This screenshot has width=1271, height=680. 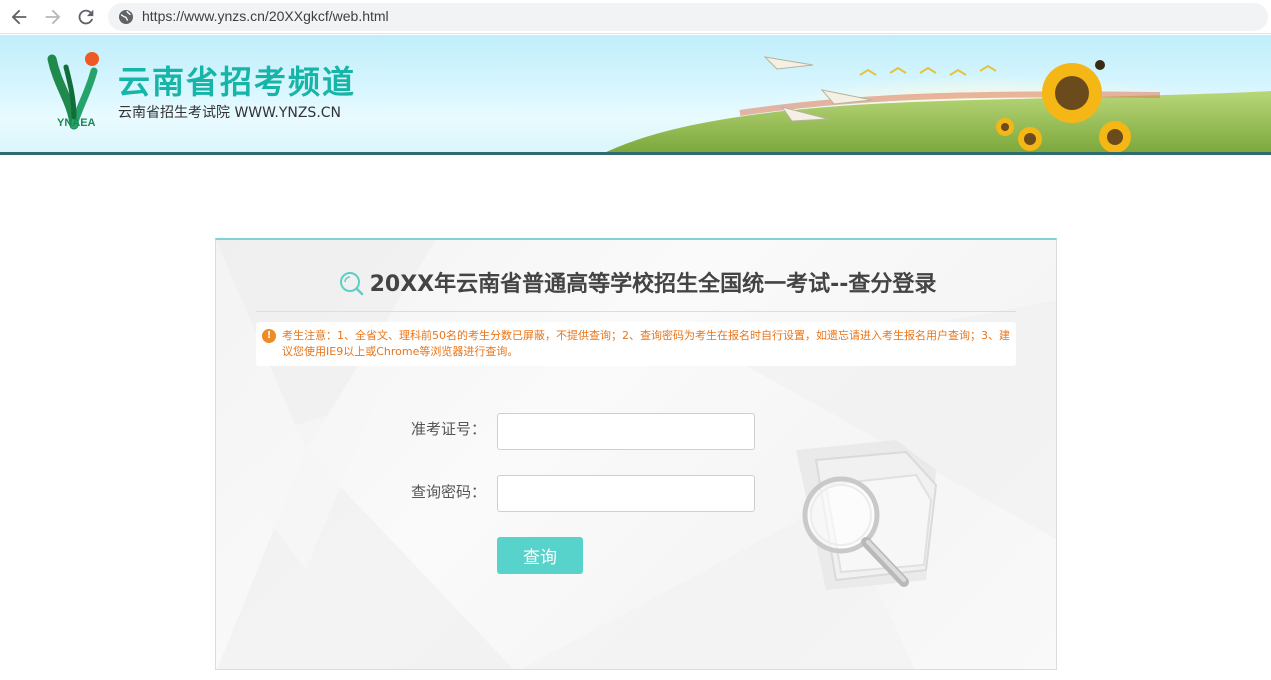 What do you see at coordinates (230, 113) in the screenshot?
I see `site-subtitle: 云南省招生考试院 WWW.YNZS.CN` at bounding box center [230, 113].